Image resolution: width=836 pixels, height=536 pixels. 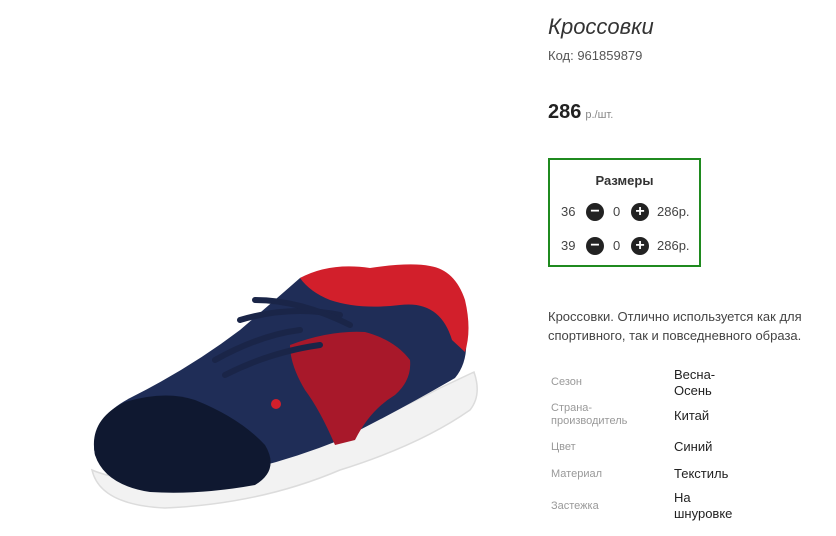 I want to click on spec-value-line: Весна-, so click(x=695, y=374).